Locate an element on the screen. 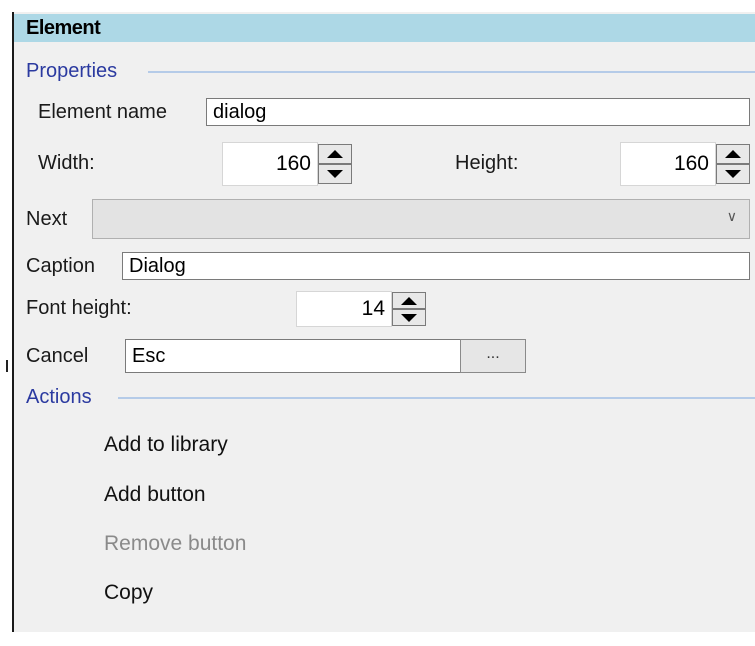 This screenshot has width=755, height=646. font-height-spin-buttons is located at coordinates (409, 309).